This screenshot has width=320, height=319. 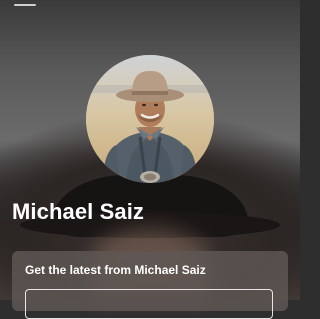 I want to click on profile-name: Michael Saiz, so click(x=78, y=211).